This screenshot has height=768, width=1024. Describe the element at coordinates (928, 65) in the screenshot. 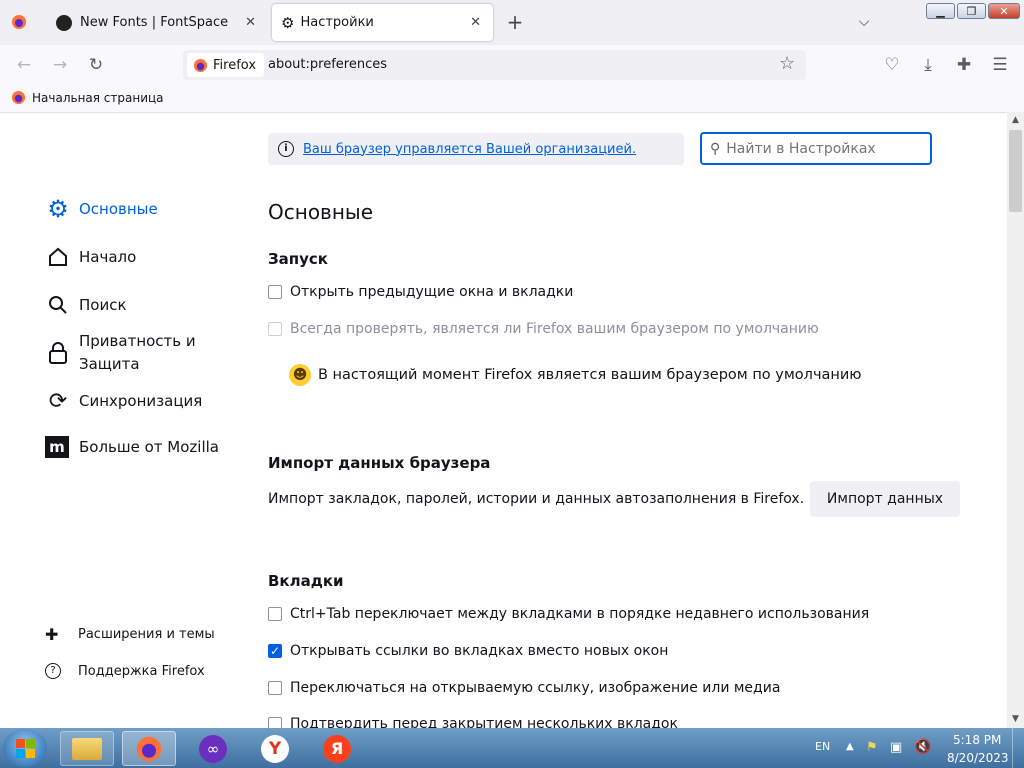

I see `downloads-icon: ⤓` at that location.